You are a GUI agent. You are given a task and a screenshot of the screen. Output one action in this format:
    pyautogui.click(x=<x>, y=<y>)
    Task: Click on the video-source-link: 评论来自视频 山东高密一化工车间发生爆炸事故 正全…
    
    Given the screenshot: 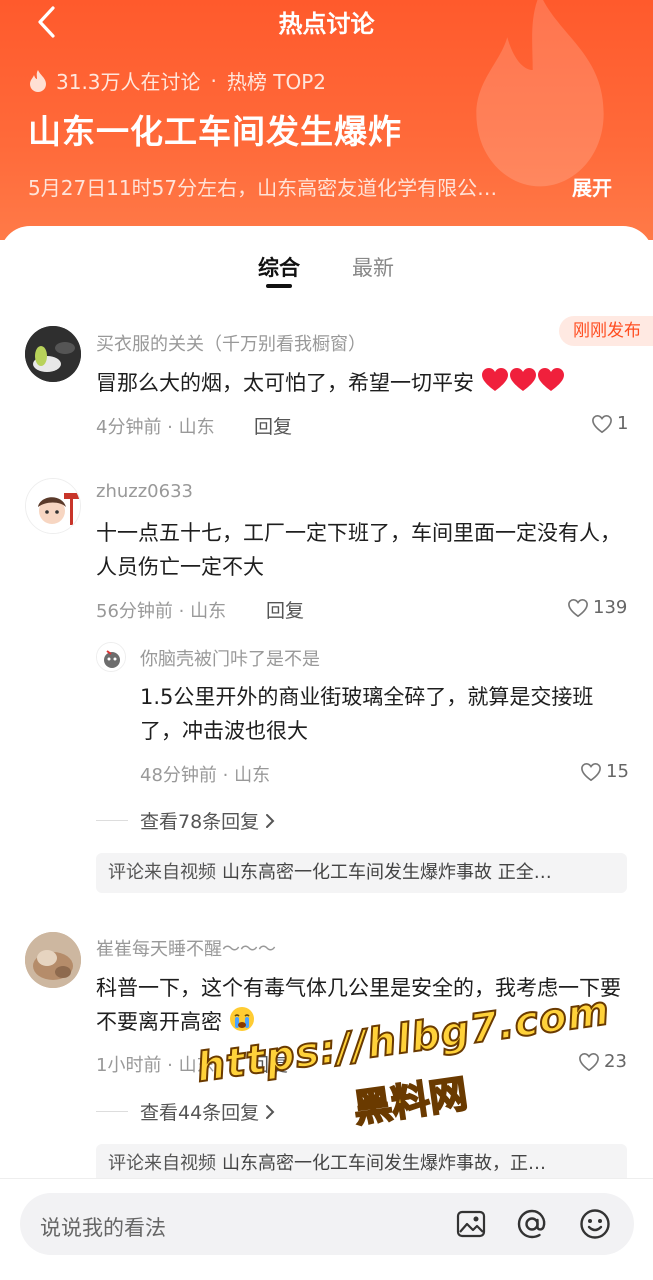 What is the action you would take?
    pyautogui.click(x=361, y=873)
    